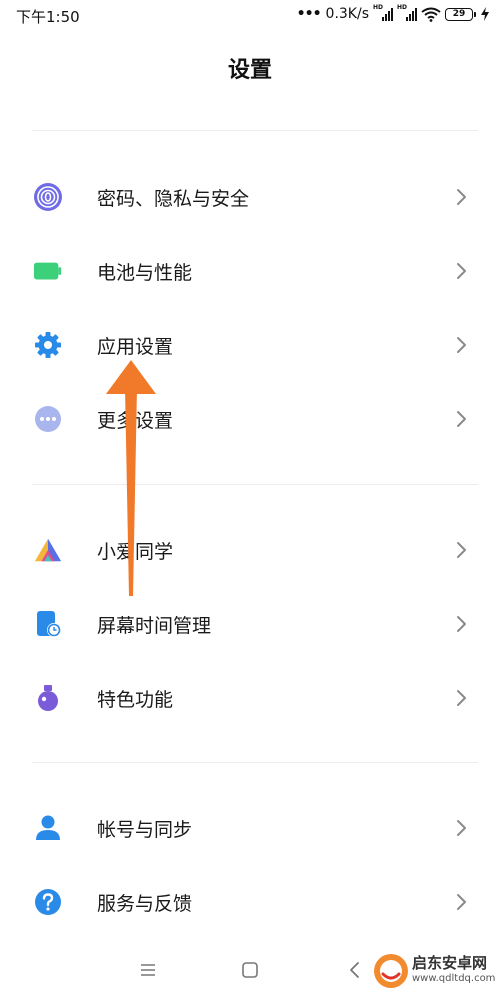 This screenshot has width=500, height=1000. What do you see at coordinates (249, 70) in the screenshot?
I see `page-title: 设置` at bounding box center [249, 70].